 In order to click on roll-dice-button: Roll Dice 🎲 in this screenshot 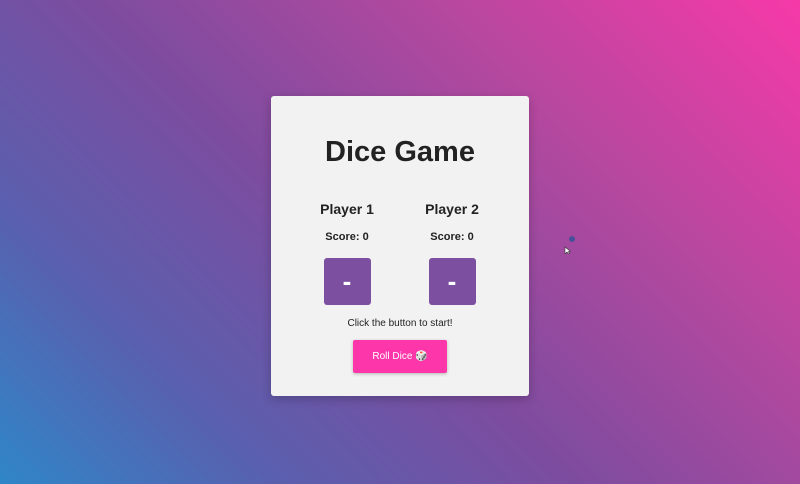, I will do `click(400, 356)`.